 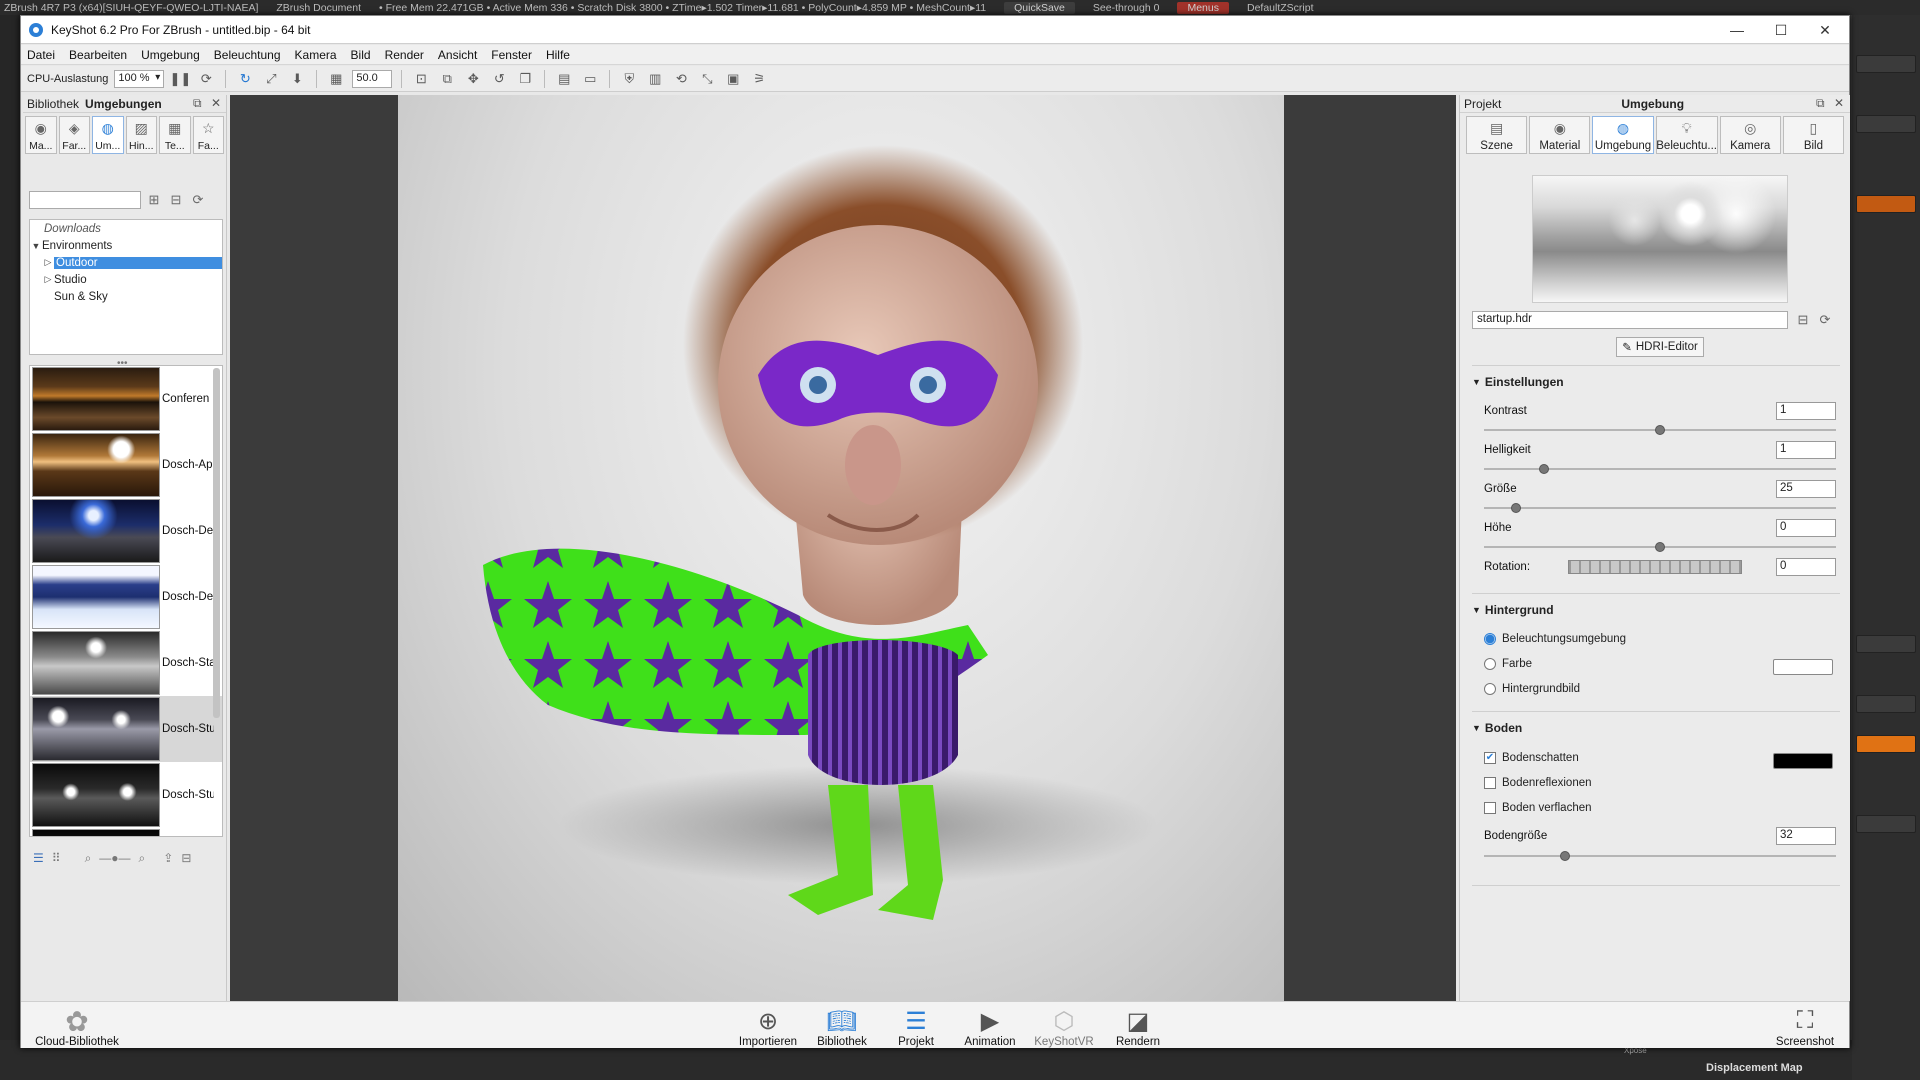 What do you see at coordinates (1806, 450) in the screenshot?
I see `helligkeit-input: 1` at bounding box center [1806, 450].